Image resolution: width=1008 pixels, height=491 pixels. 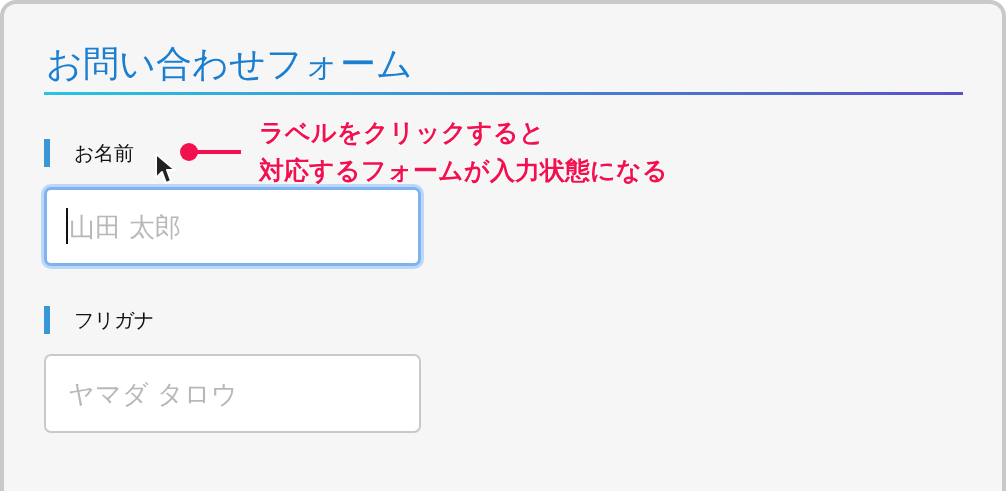 What do you see at coordinates (104, 153) in the screenshot?
I see `field-label: お名前` at bounding box center [104, 153].